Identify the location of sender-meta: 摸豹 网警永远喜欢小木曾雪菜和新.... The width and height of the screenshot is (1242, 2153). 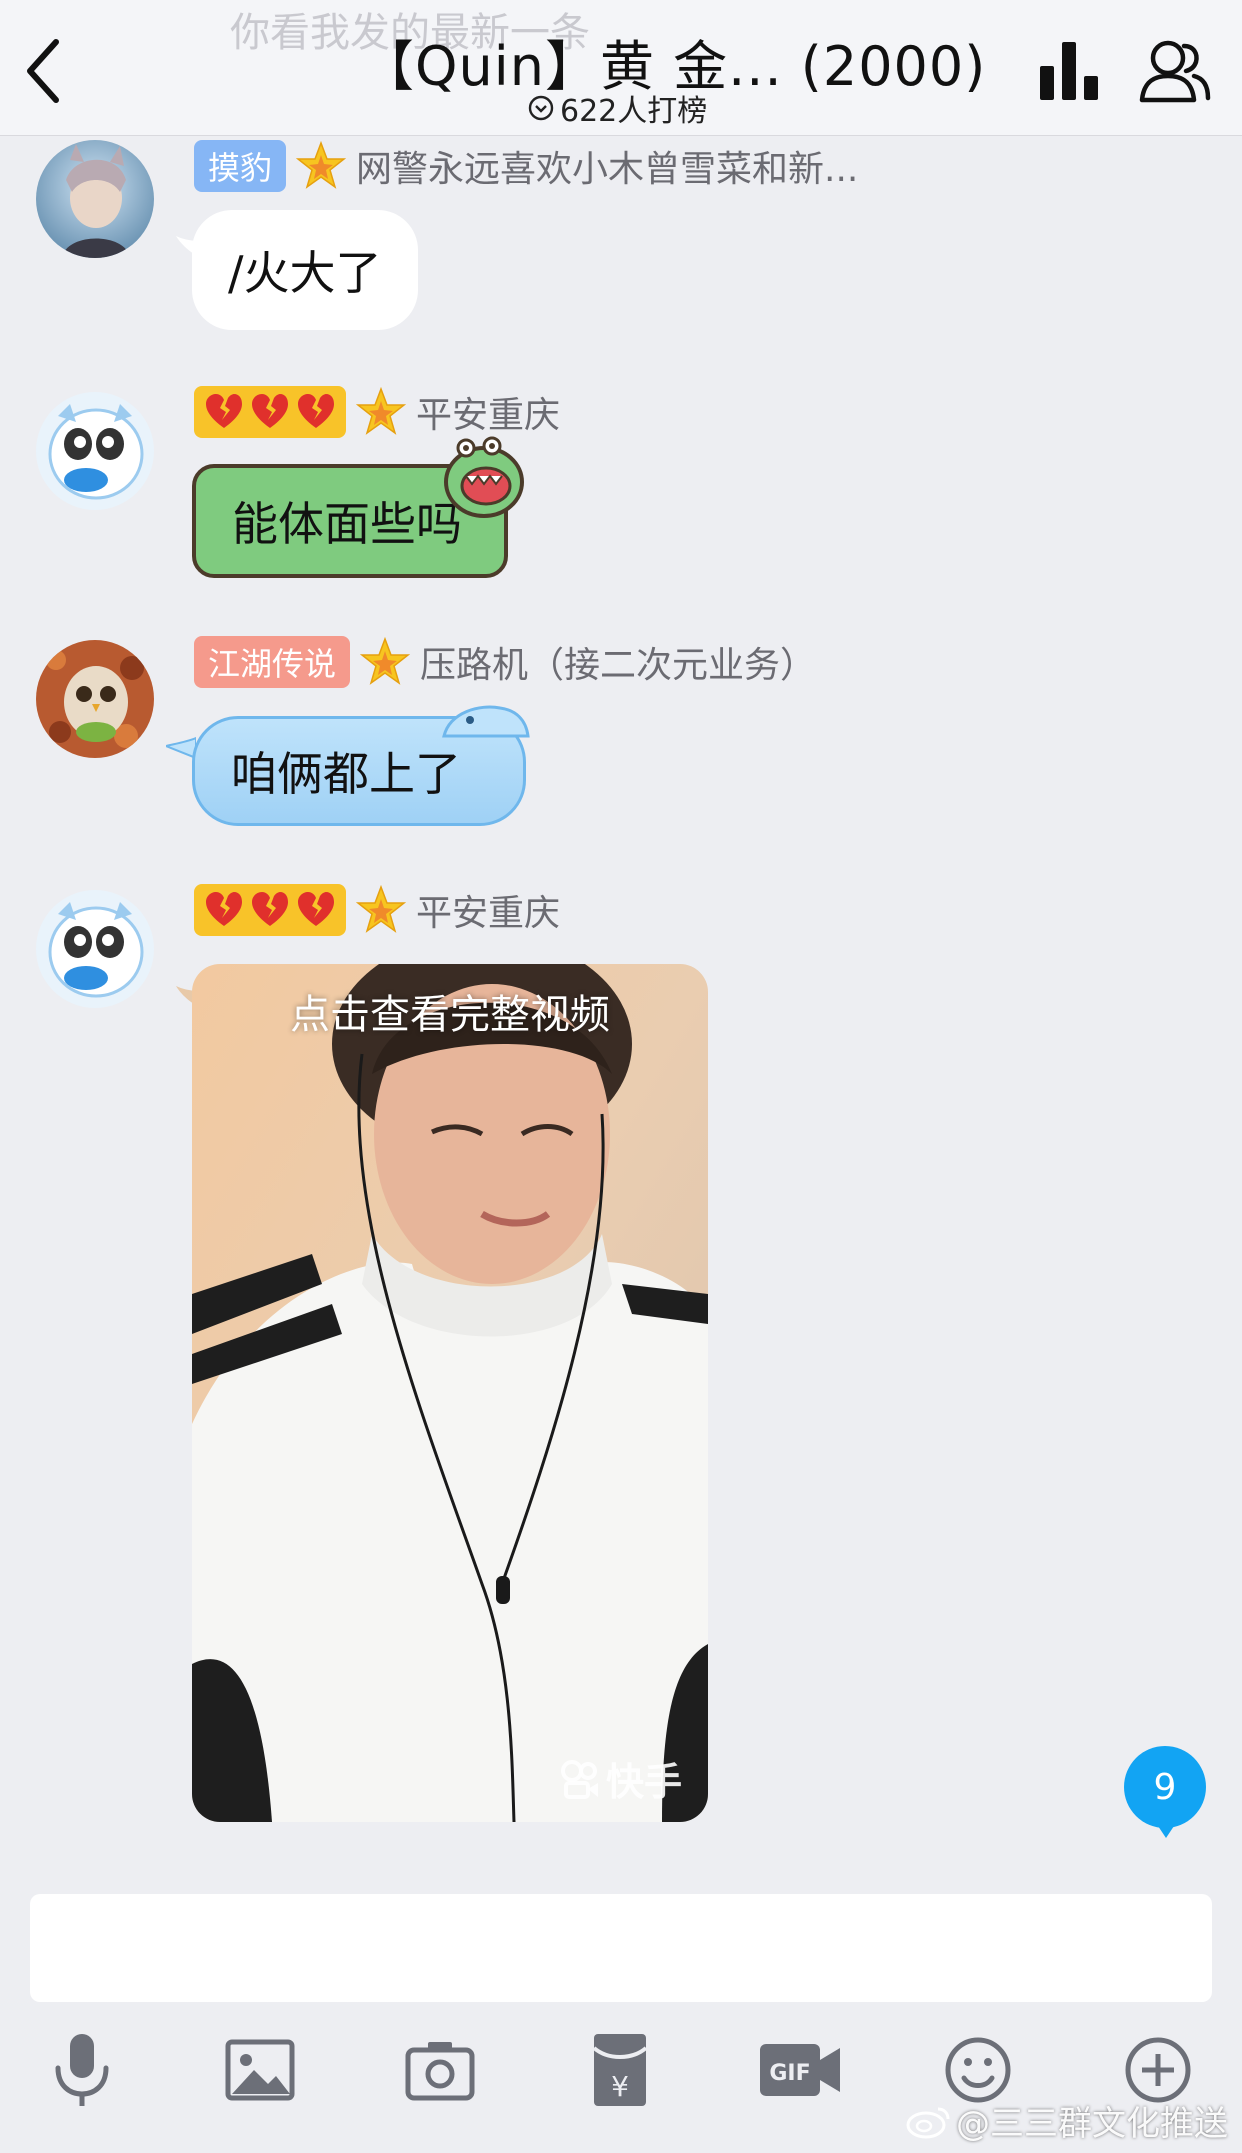
(526, 166).